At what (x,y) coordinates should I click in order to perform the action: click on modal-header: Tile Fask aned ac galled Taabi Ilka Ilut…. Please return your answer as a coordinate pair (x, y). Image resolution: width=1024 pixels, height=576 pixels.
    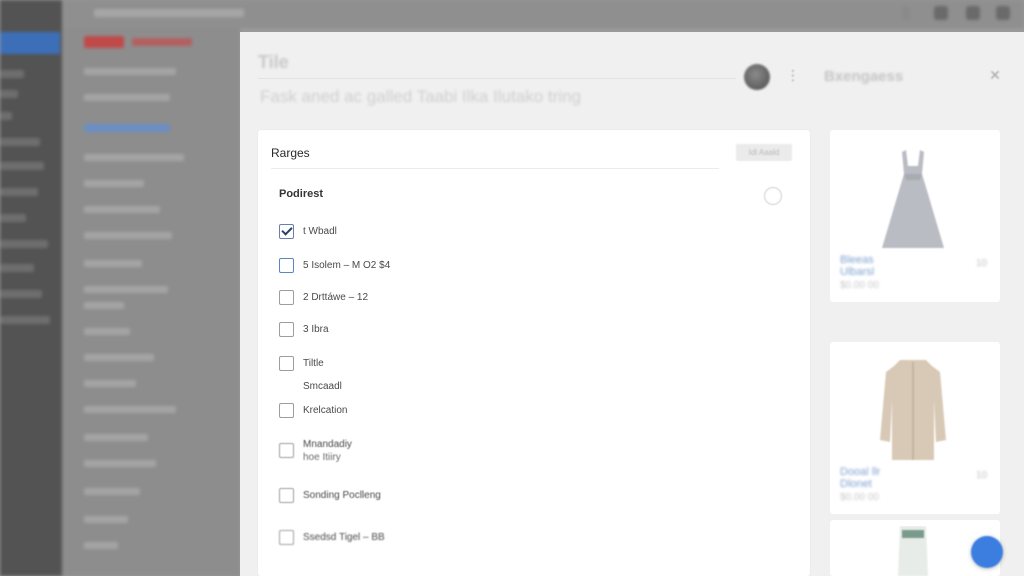
    Looking at the image, I should click on (632, 87).